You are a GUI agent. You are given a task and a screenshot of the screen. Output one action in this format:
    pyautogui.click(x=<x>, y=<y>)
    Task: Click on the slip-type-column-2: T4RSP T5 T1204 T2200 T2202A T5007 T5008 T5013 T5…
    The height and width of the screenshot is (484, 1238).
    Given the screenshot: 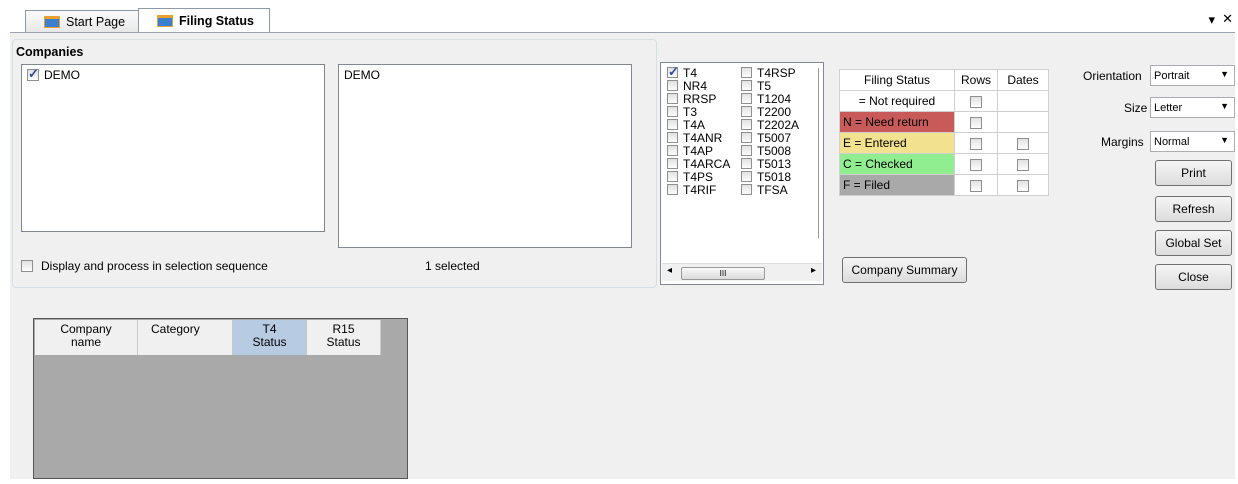 What is the action you would take?
    pyautogui.click(x=770, y=131)
    